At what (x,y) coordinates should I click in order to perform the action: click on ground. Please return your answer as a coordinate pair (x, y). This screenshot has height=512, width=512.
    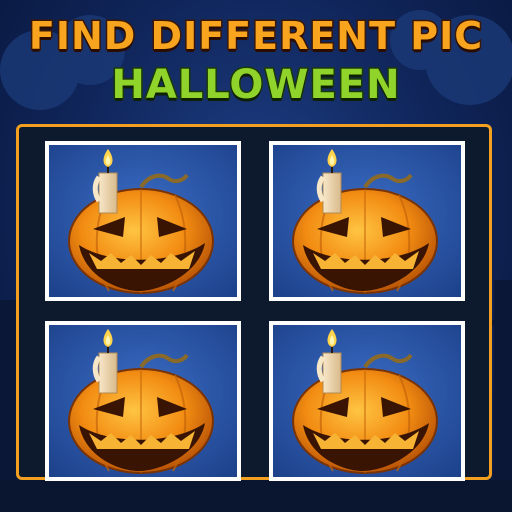
    Looking at the image, I should click on (256, 496).